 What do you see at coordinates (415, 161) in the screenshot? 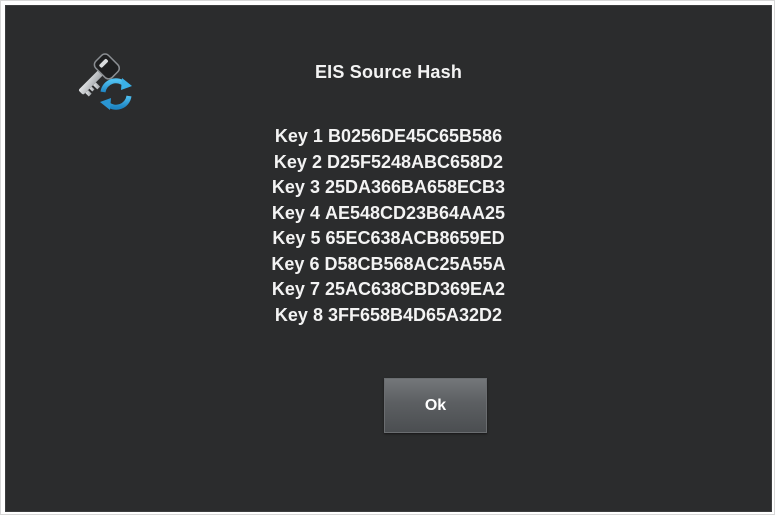
I see `key-value: D25F5248ABC658D2` at bounding box center [415, 161].